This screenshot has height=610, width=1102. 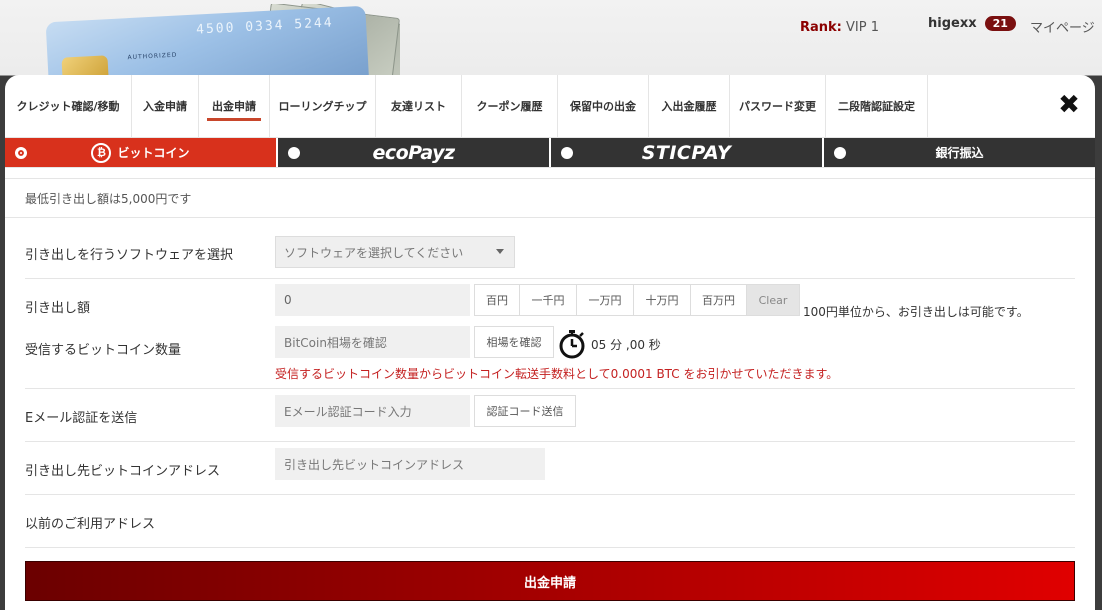 What do you see at coordinates (58, 308) in the screenshot?
I see `amount-label: 引き出し額` at bounding box center [58, 308].